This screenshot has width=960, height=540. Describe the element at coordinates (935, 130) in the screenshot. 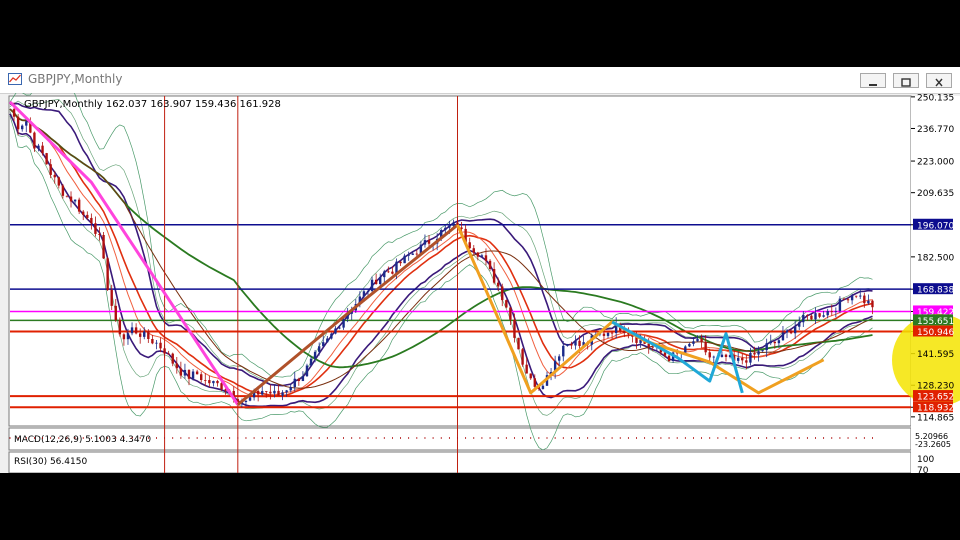

I see `y-tick-label: 236.770` at that location.